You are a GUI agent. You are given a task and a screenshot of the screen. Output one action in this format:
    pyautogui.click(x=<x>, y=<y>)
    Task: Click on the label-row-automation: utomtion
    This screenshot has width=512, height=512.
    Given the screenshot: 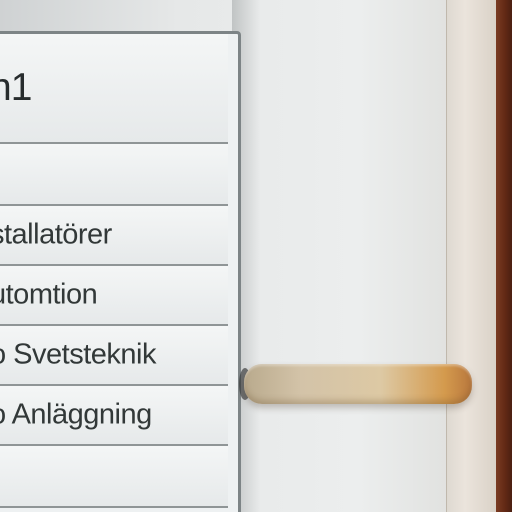 What is the action you would take?
    pyautogui.click(x=114, y=296)
    